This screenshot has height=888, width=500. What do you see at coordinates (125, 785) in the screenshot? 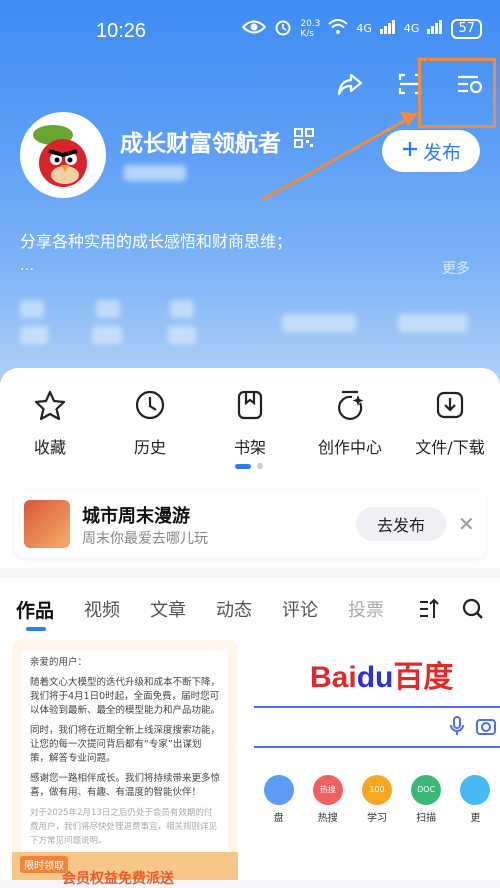
I see `notice-paragraph: 感谢您一路相伴成长。我们将持续带来更多惊喜，做有用、有趣、有温度的智能伙伴！` at bounding box center [125, 785].